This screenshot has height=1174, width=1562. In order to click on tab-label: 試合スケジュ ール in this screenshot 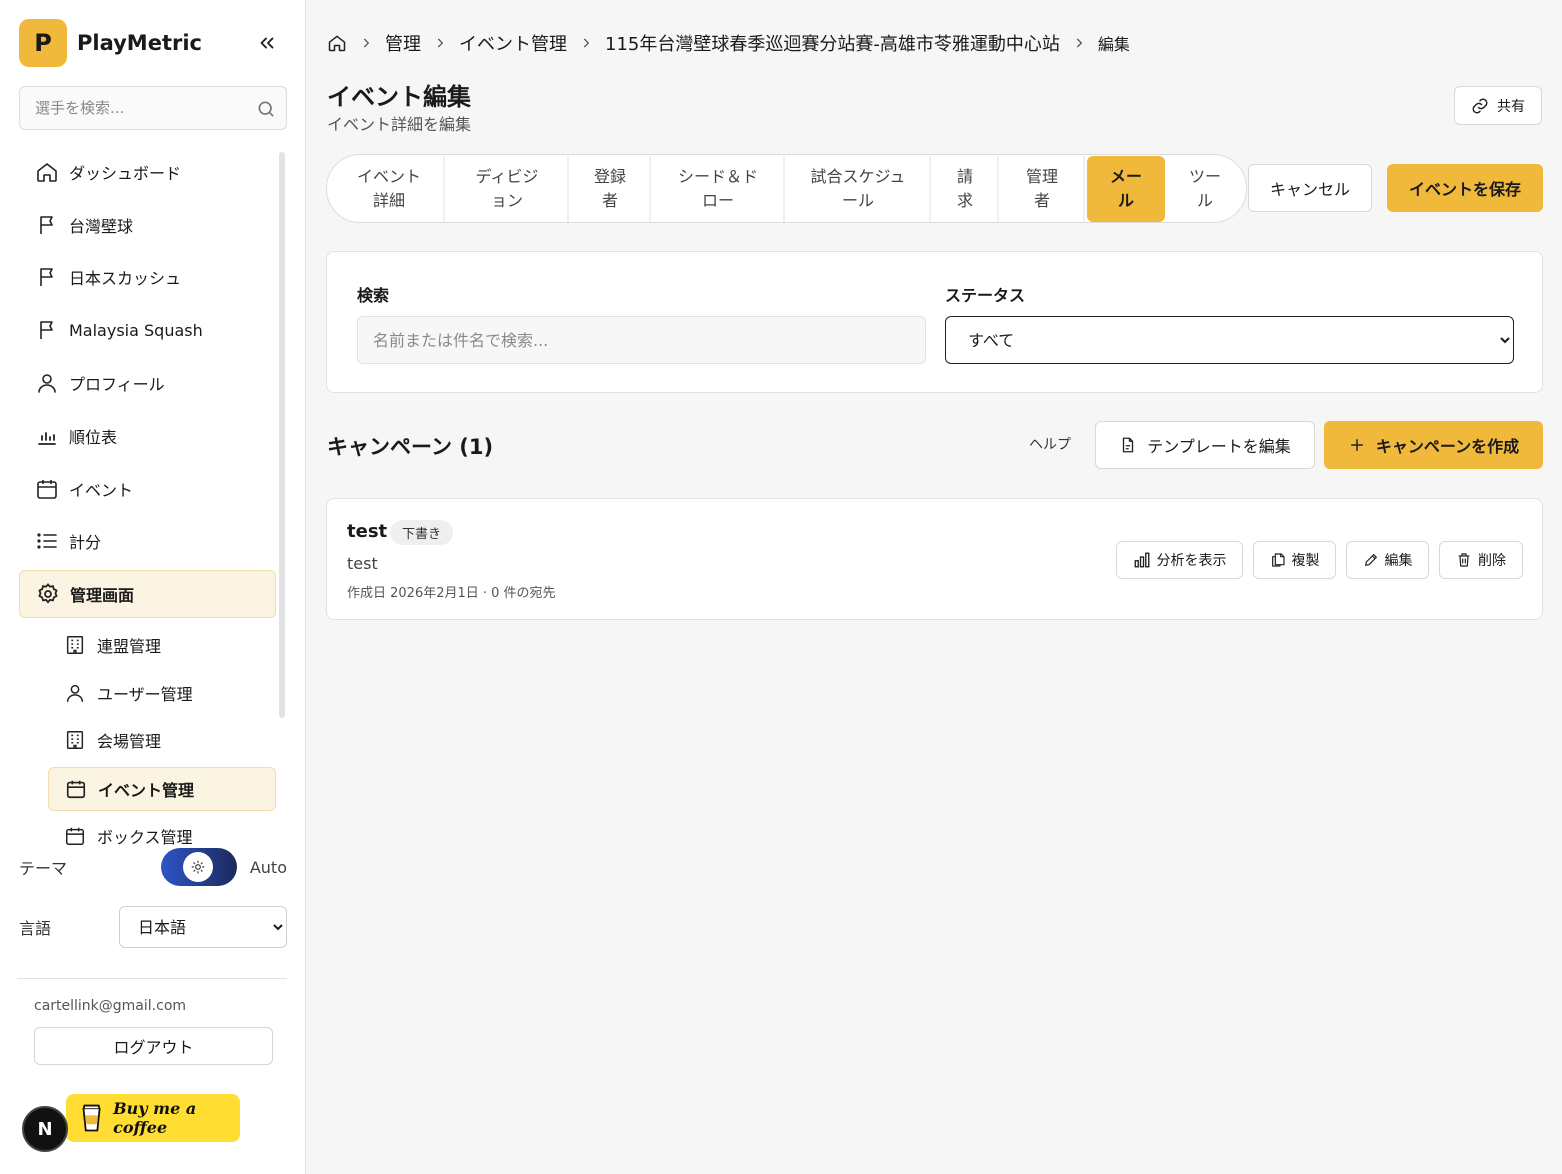, I will do `click(858, 188)`.